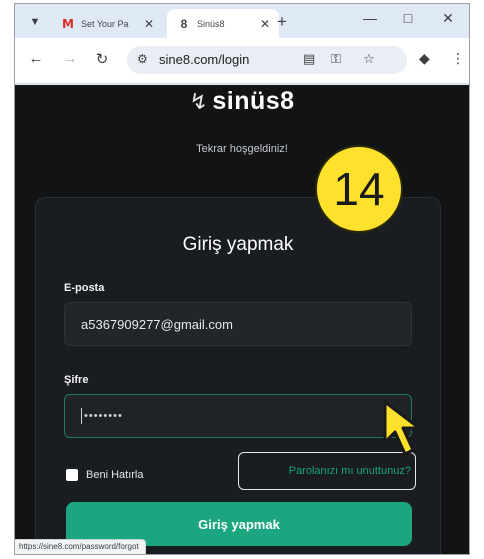 This screenshot has width=484, height=559. I want to click on email-field: a5367909277@gmail.com, so click(238, 324).